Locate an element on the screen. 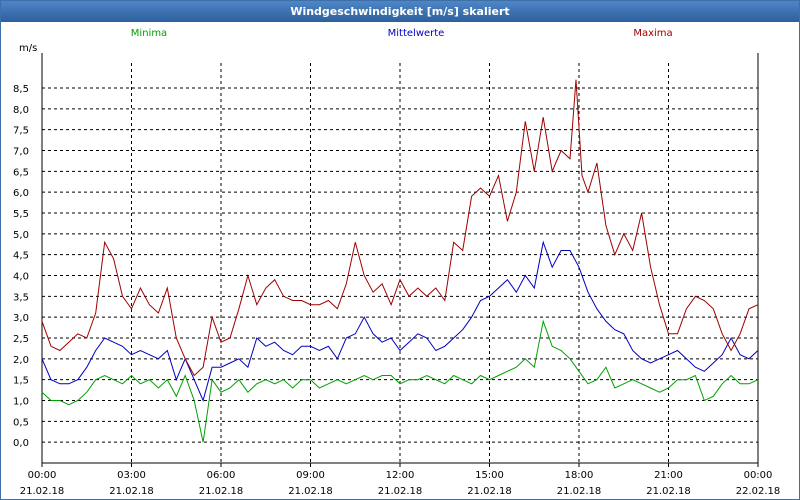  legend: Minima Mittelwerte Maxima is located at coordinates (402, 33).